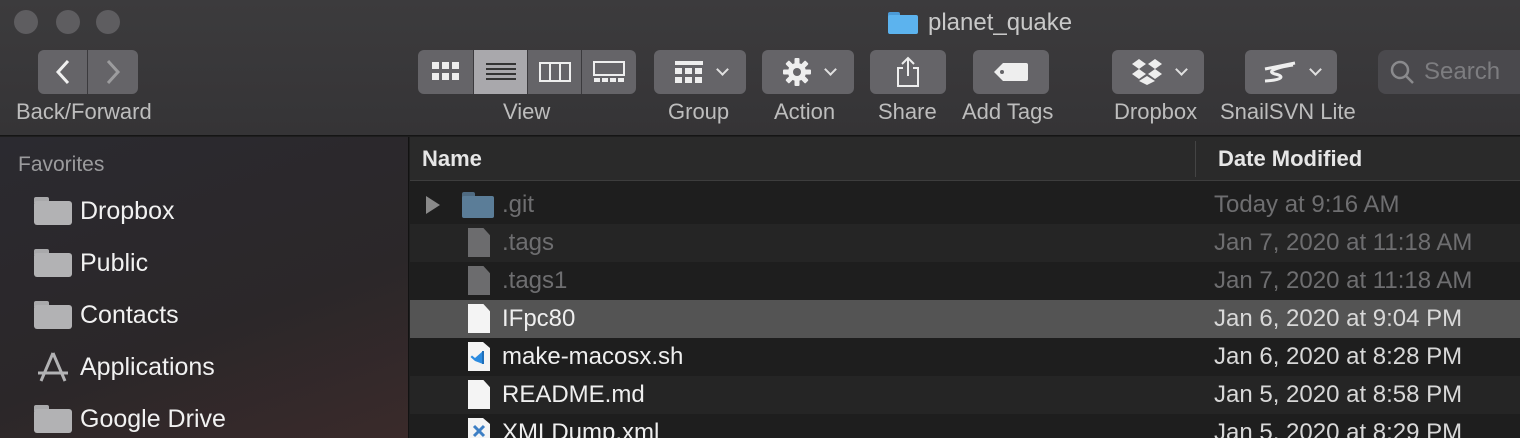  I want to click on date-column-header: Date Modified, so click(1290, 159).